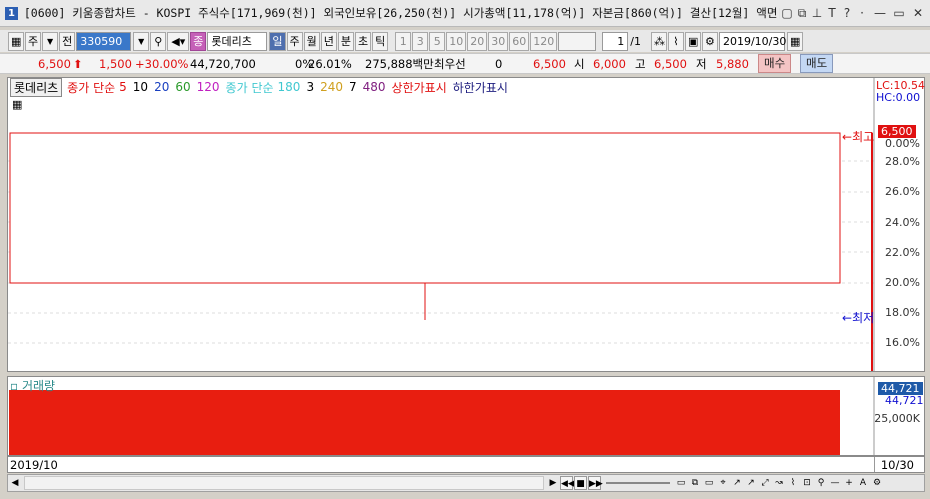 The image size is (930, 499). What do you see at coordinates (723, 483) in the screenshot?
I see `crosshair-icon: ⌖` at bounding box center [723, 483].